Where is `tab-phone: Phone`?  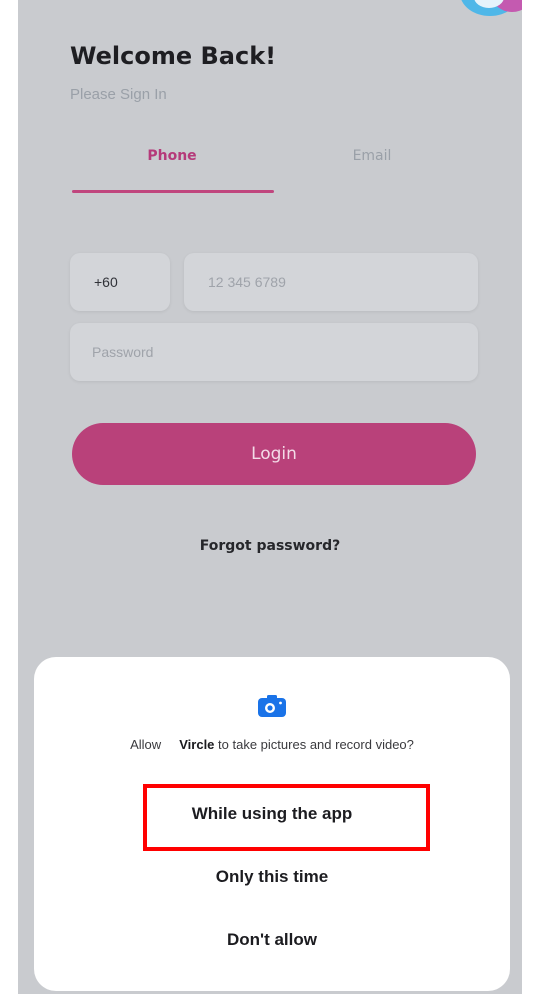 tab-phone: Phone is located at coordinates (172, 156).